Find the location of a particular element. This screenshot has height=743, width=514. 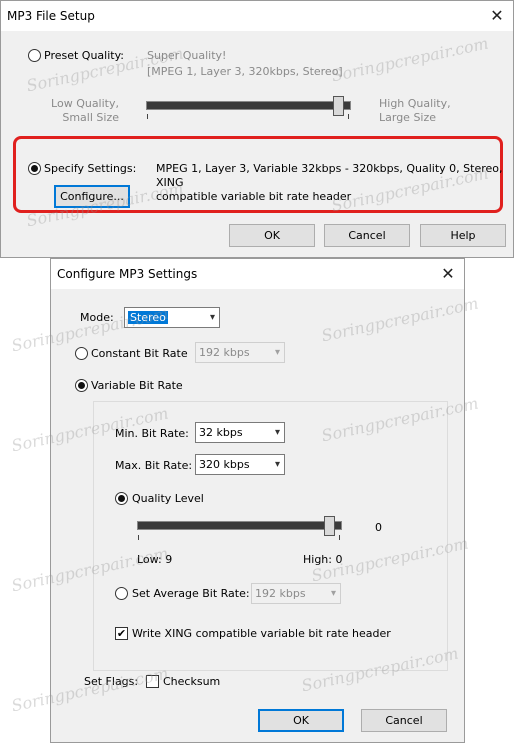

window-title: Configure MP3 Settings is located at coordinates (127, 274).